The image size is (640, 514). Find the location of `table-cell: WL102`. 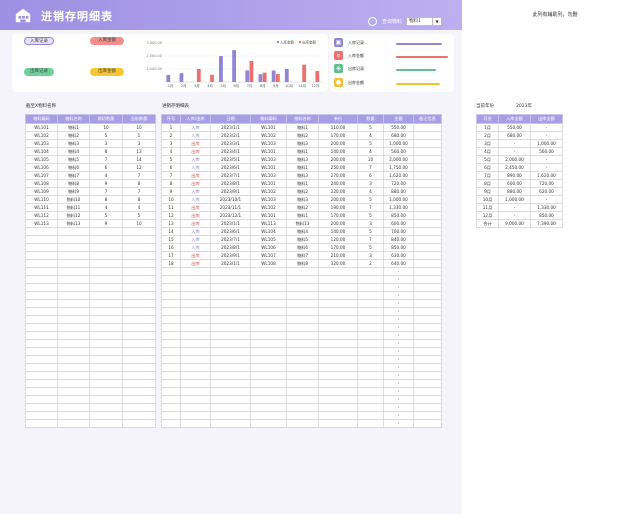

table-cell: WL102 is located at coordinates (268, 191).